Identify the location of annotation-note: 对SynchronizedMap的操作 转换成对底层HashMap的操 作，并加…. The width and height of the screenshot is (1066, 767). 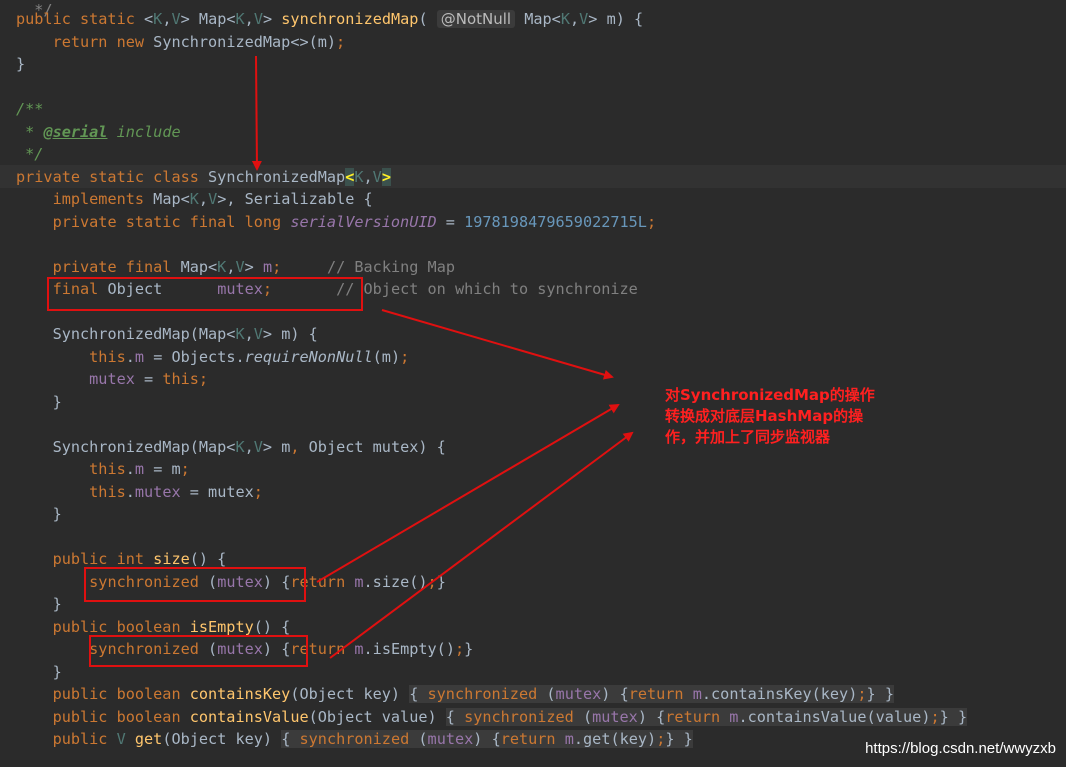
(770, 416).